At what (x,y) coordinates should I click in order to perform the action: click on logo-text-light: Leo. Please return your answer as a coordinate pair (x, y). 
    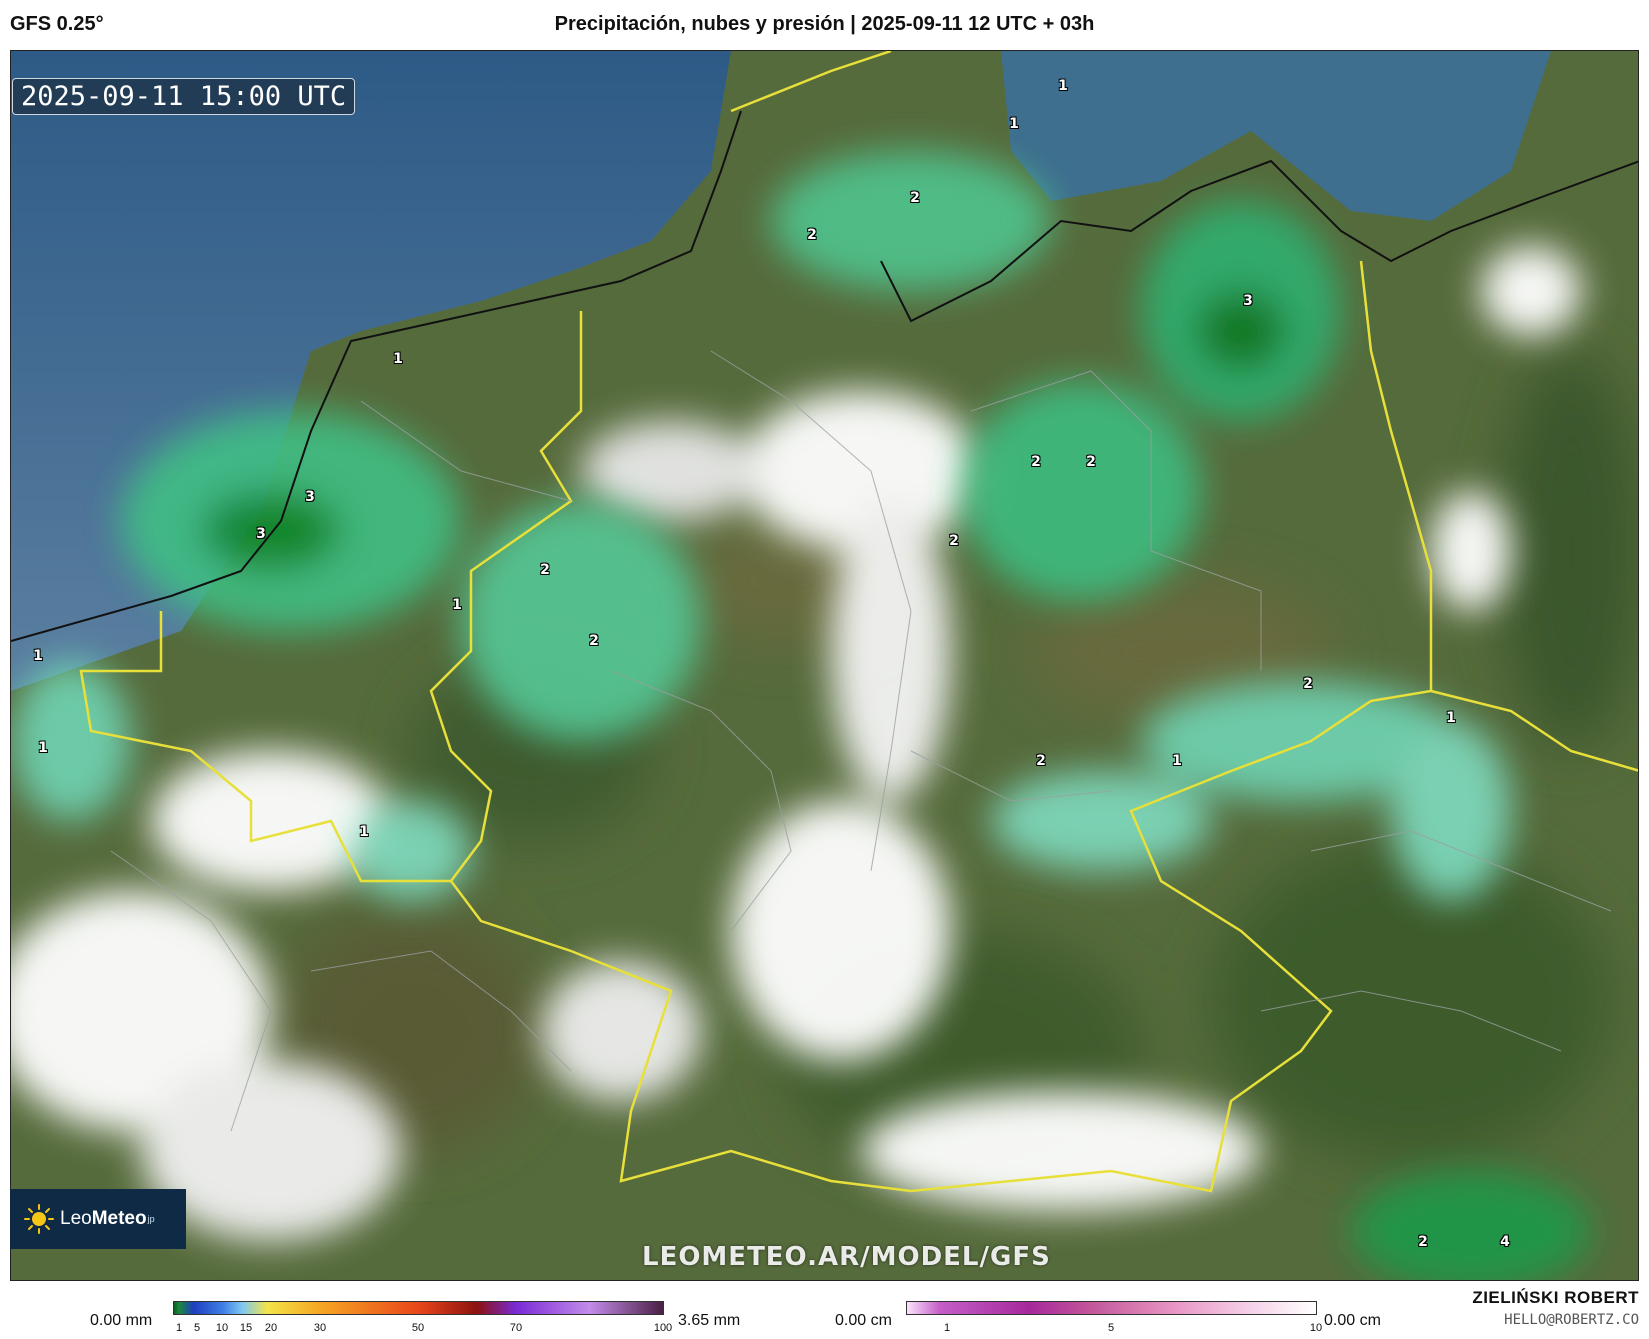
    Looking at the image, I should click on (76, 1218).